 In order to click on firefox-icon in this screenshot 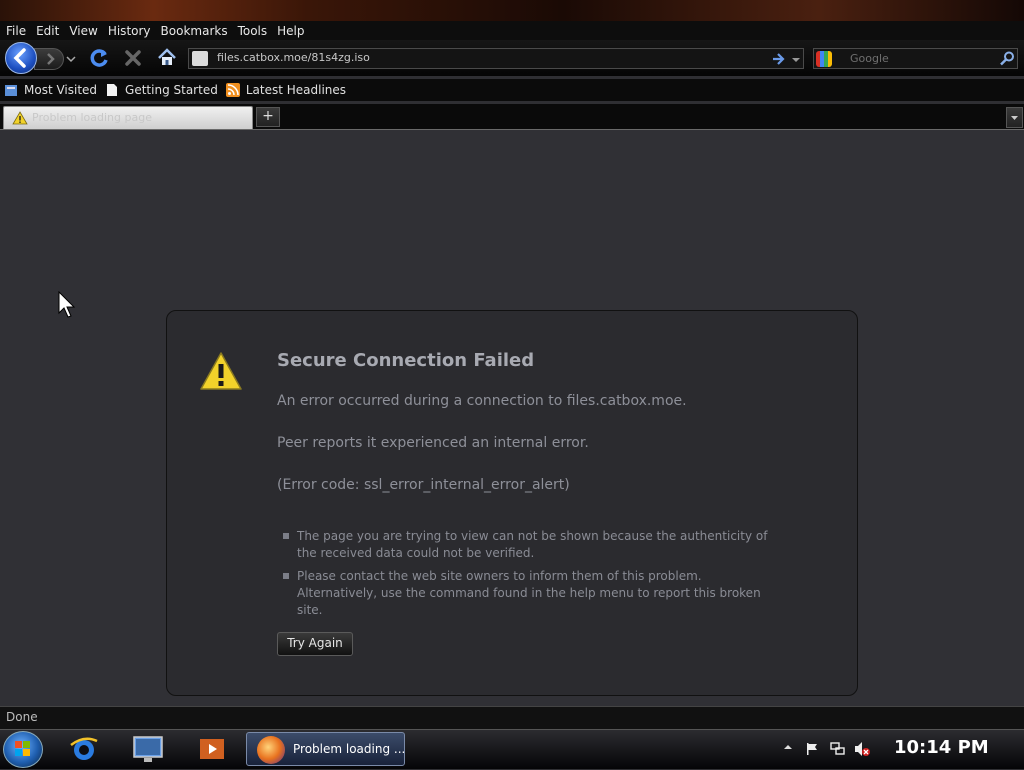, I will do `click(271, 750)`.